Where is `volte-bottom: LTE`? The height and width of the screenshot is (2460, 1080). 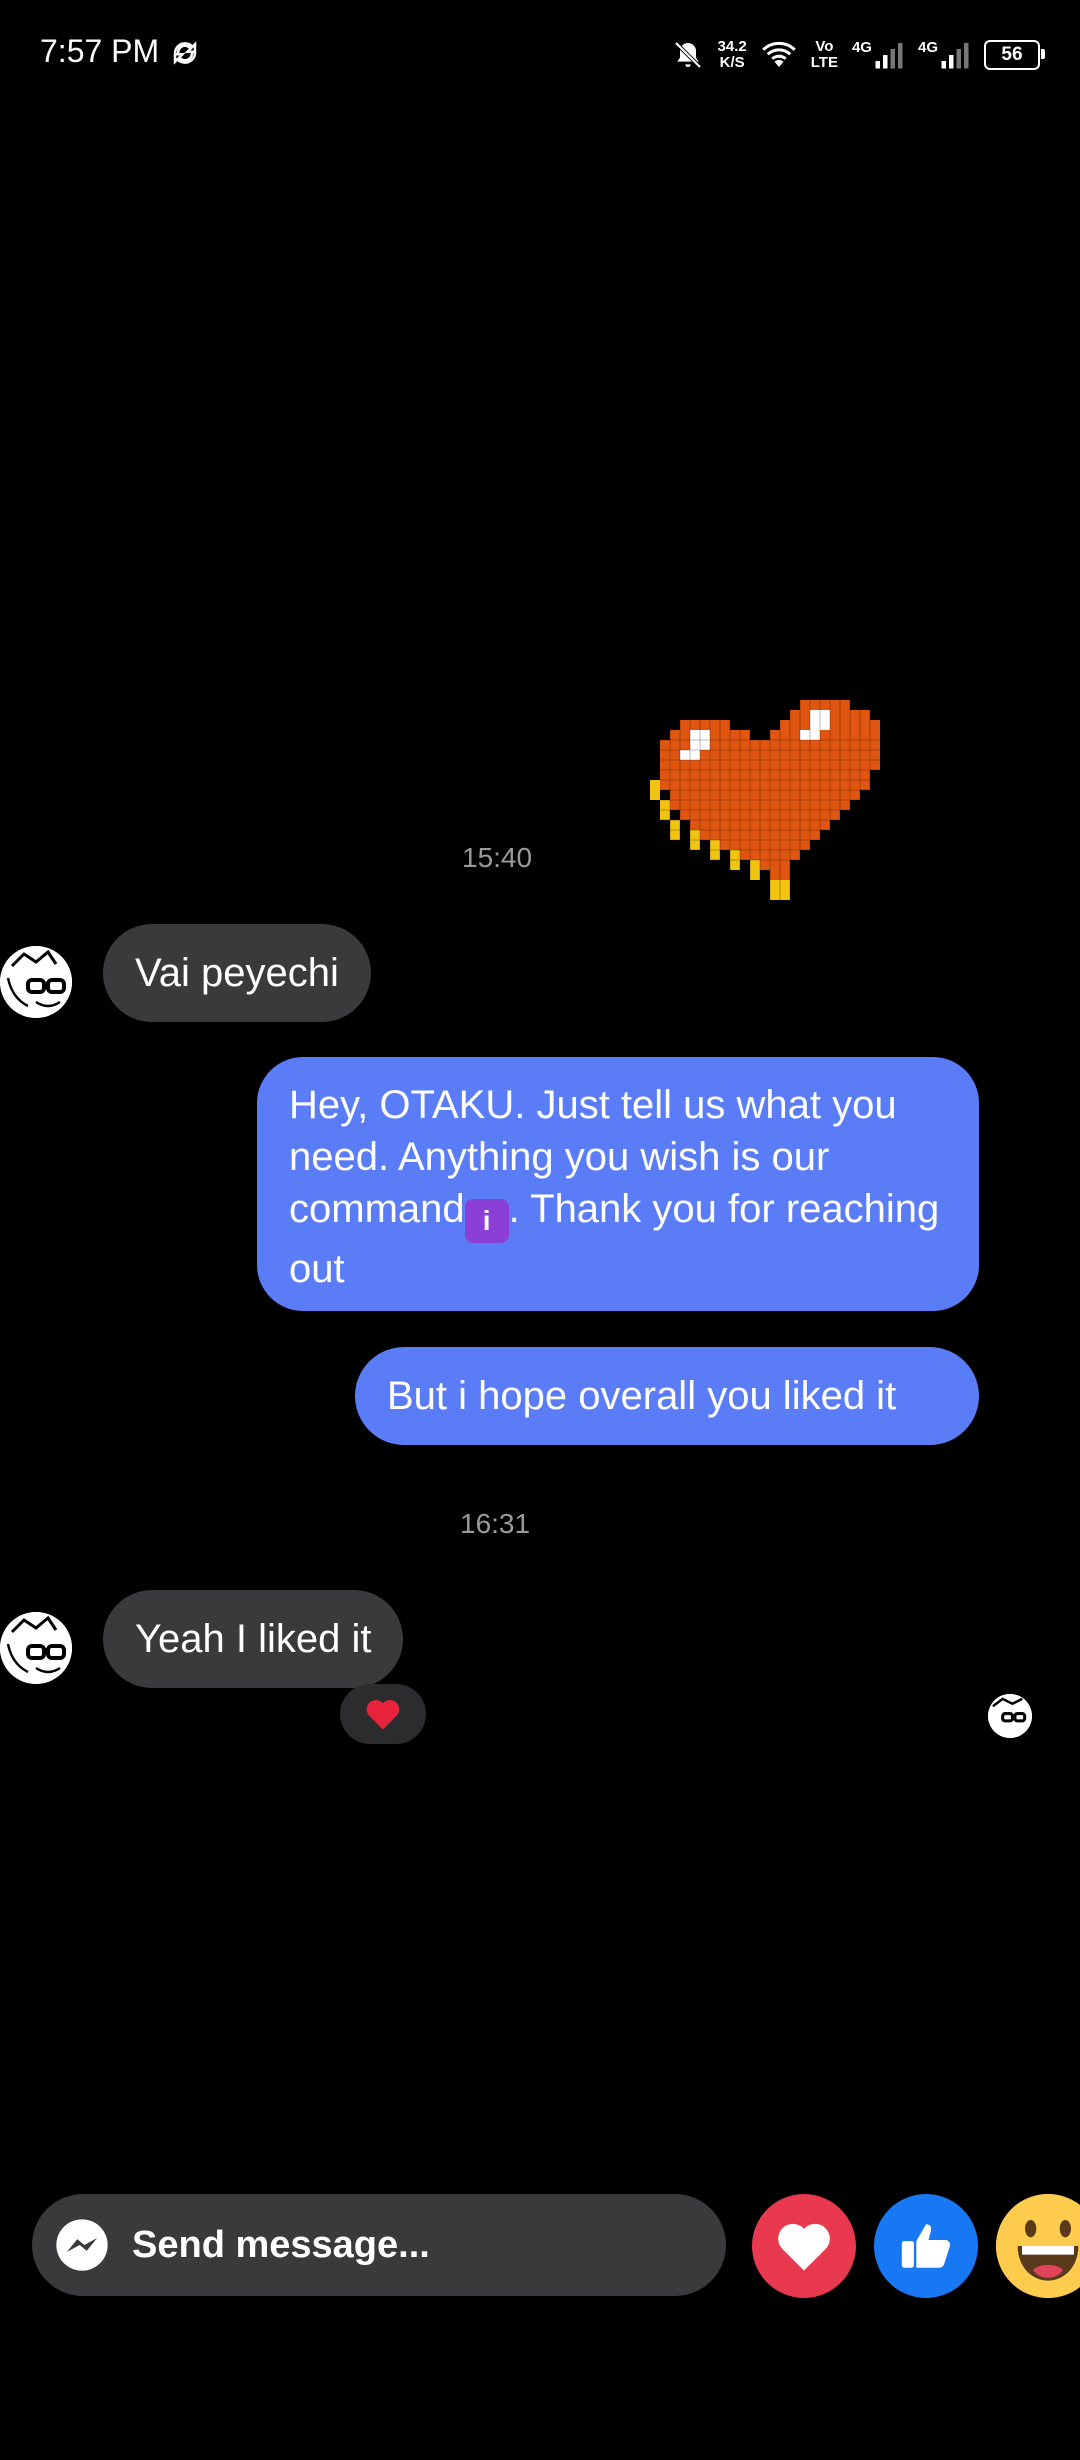
volte-bottom: LTE is located at coordinates (824, 62).